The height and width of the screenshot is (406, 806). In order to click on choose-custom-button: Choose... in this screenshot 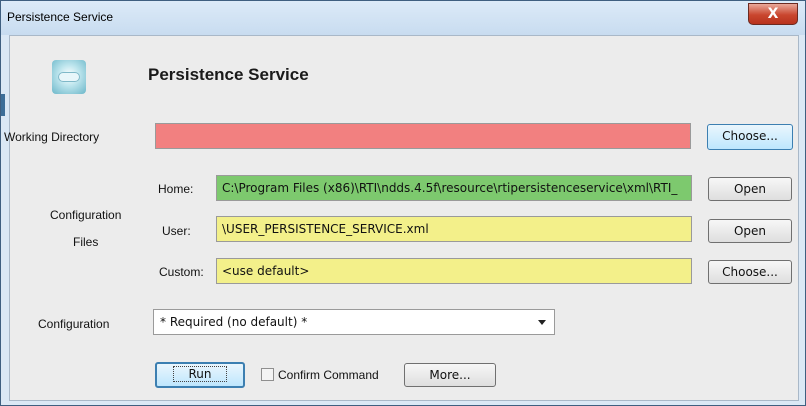, I will do `click(750, 272)`.